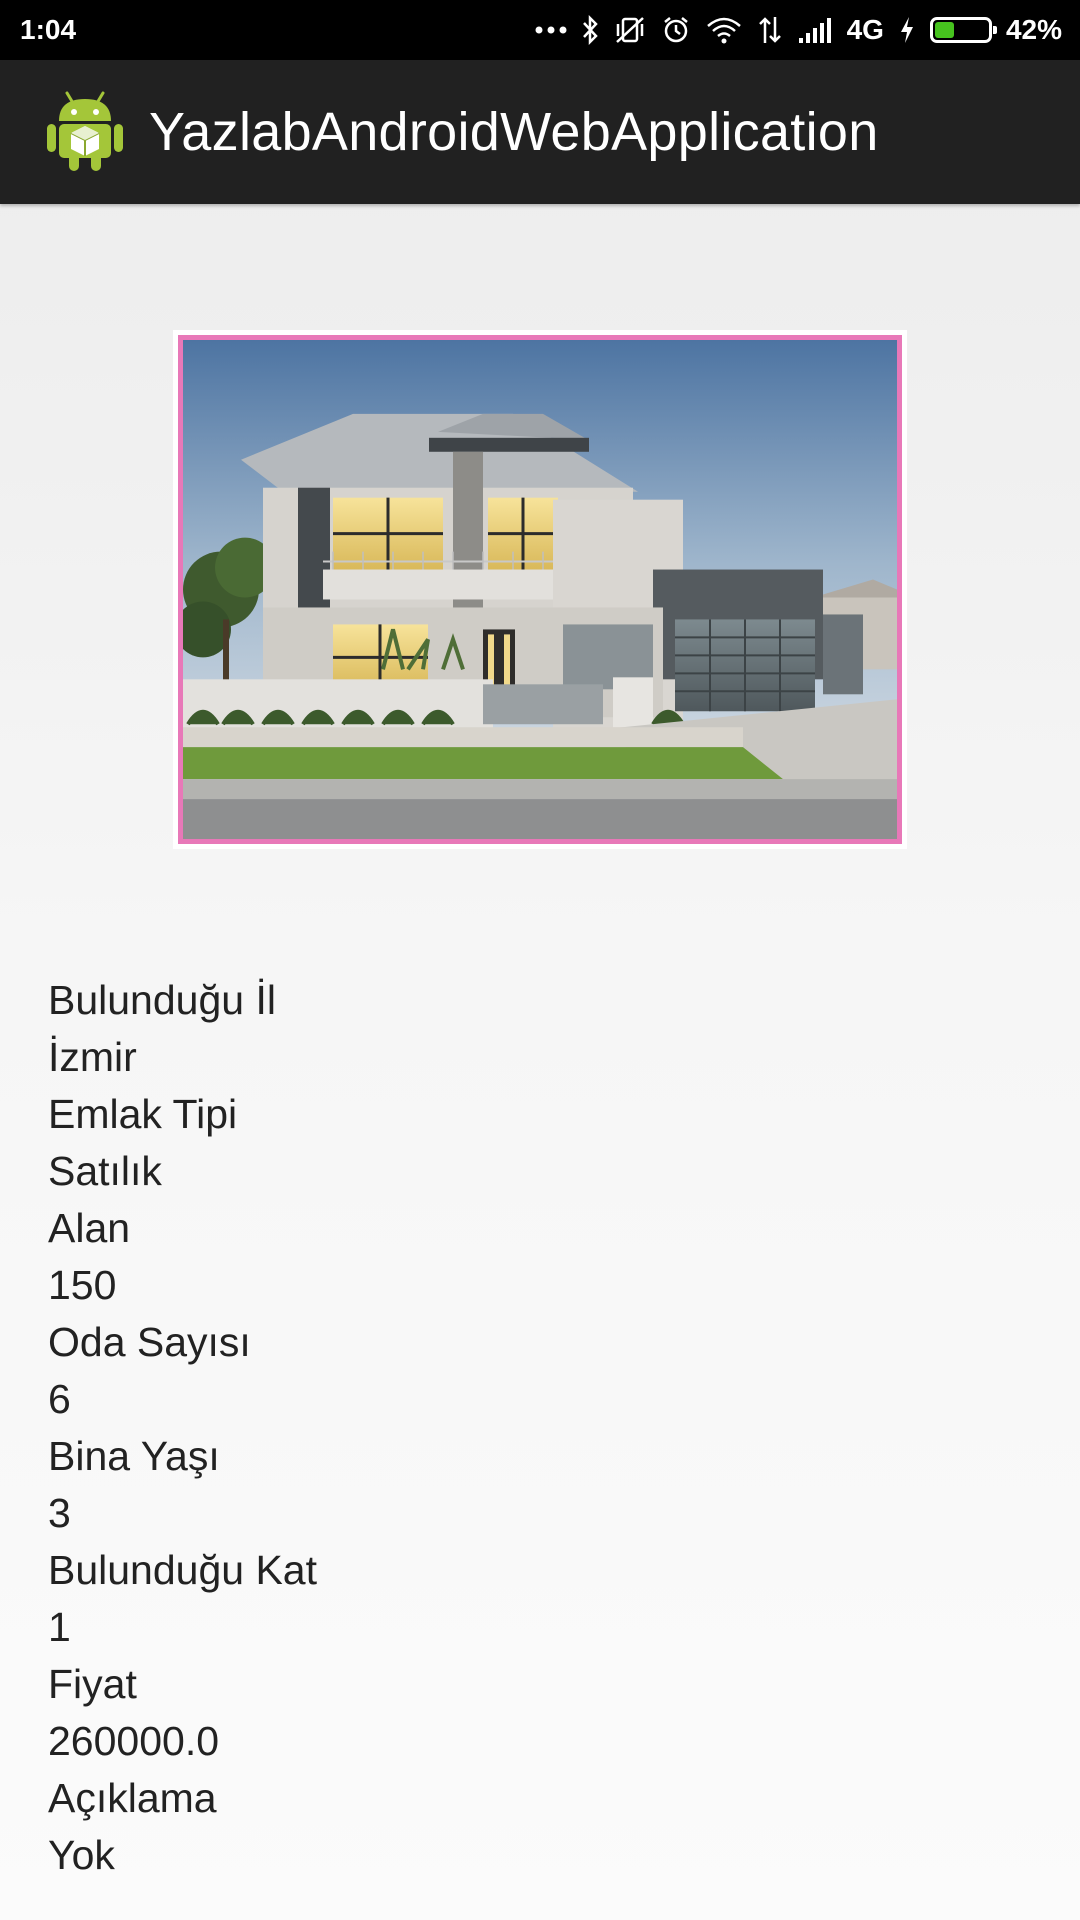 Image resolution: width=1080 pixels, height=1920 pixels. I want to click on app-title: YazlabAndroidWebApplication, so click(514, 132).